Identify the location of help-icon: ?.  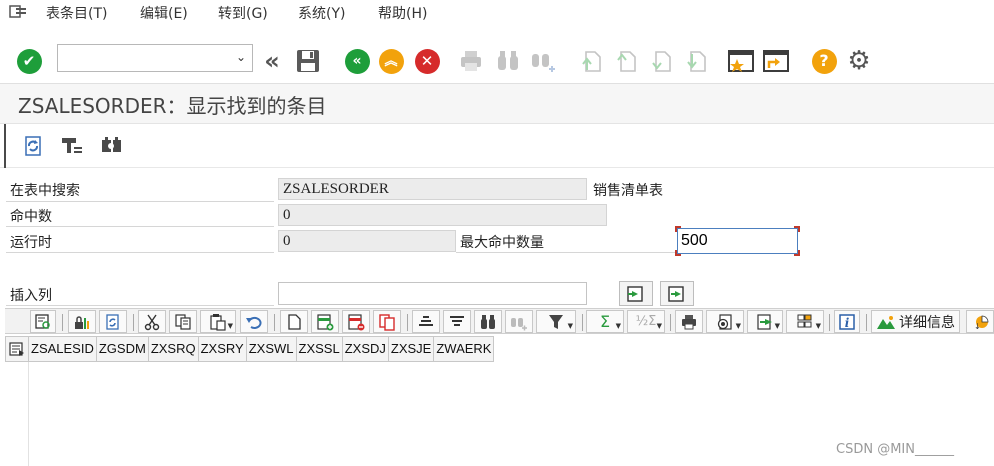
(824, 61).